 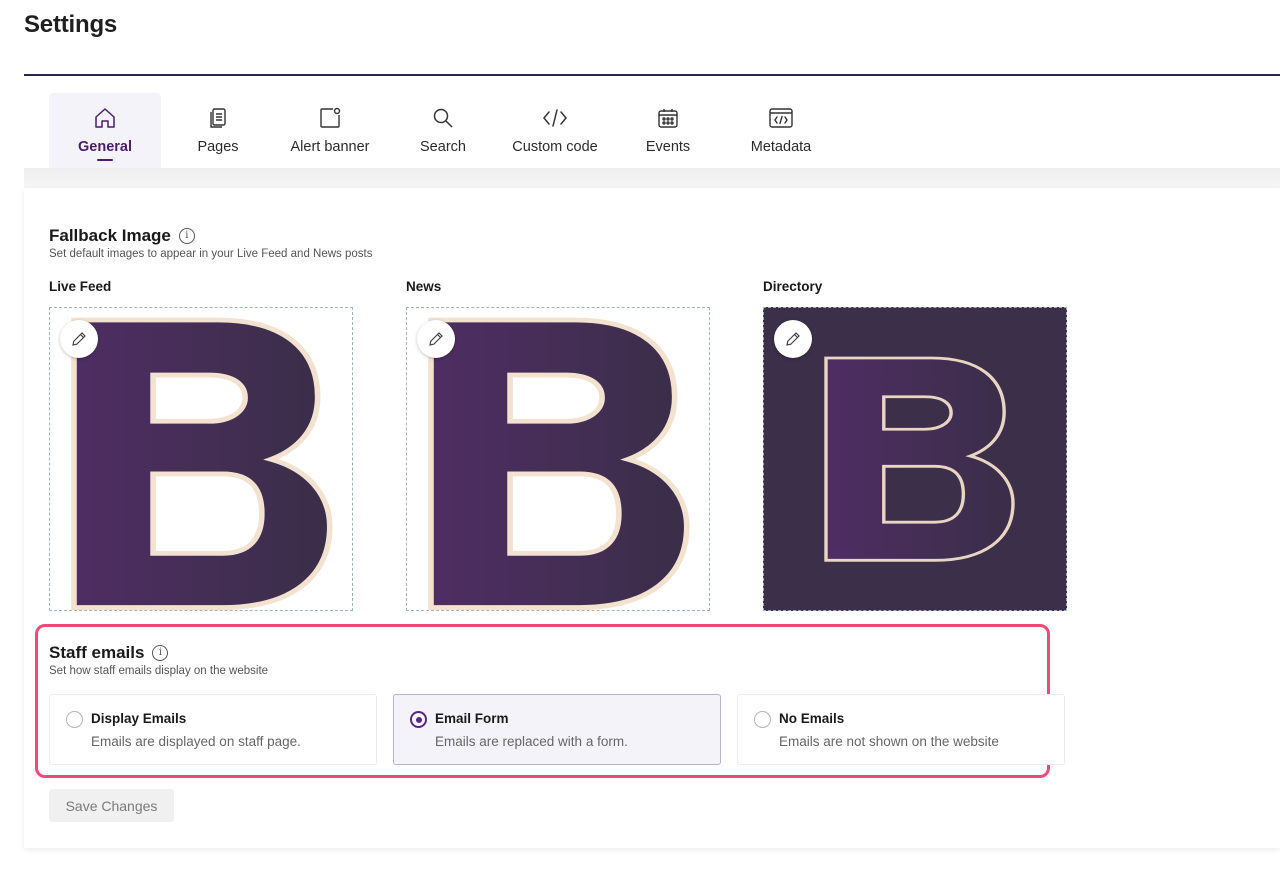 I want to click on tab-label: Custom code, so click(x=555, y=147).